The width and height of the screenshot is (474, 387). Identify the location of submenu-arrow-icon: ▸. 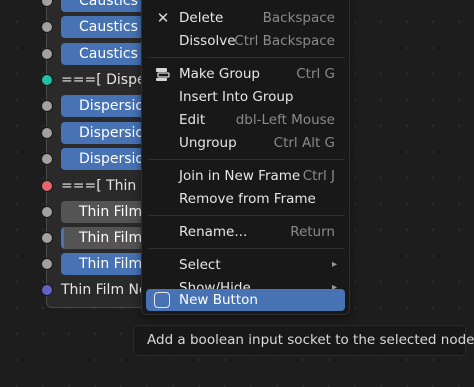
(334, 264).